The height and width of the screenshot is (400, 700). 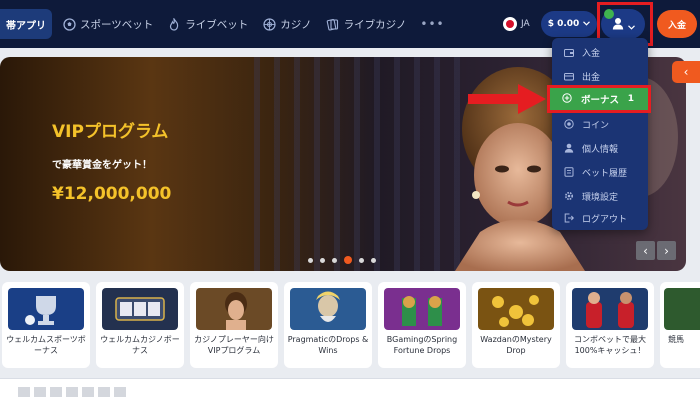 I want to click on menu-item-label: 環境設定, so click(x=600, y=197).